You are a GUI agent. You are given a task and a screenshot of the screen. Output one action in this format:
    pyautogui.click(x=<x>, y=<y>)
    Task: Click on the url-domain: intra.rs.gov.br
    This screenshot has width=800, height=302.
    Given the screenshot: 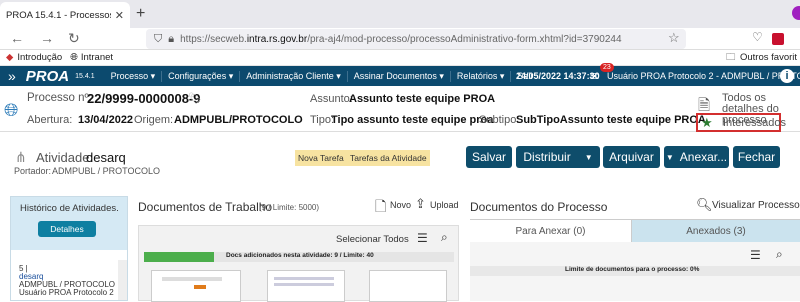 What is the action you would take?
    pyautogui.click(x=277, y=39)
    